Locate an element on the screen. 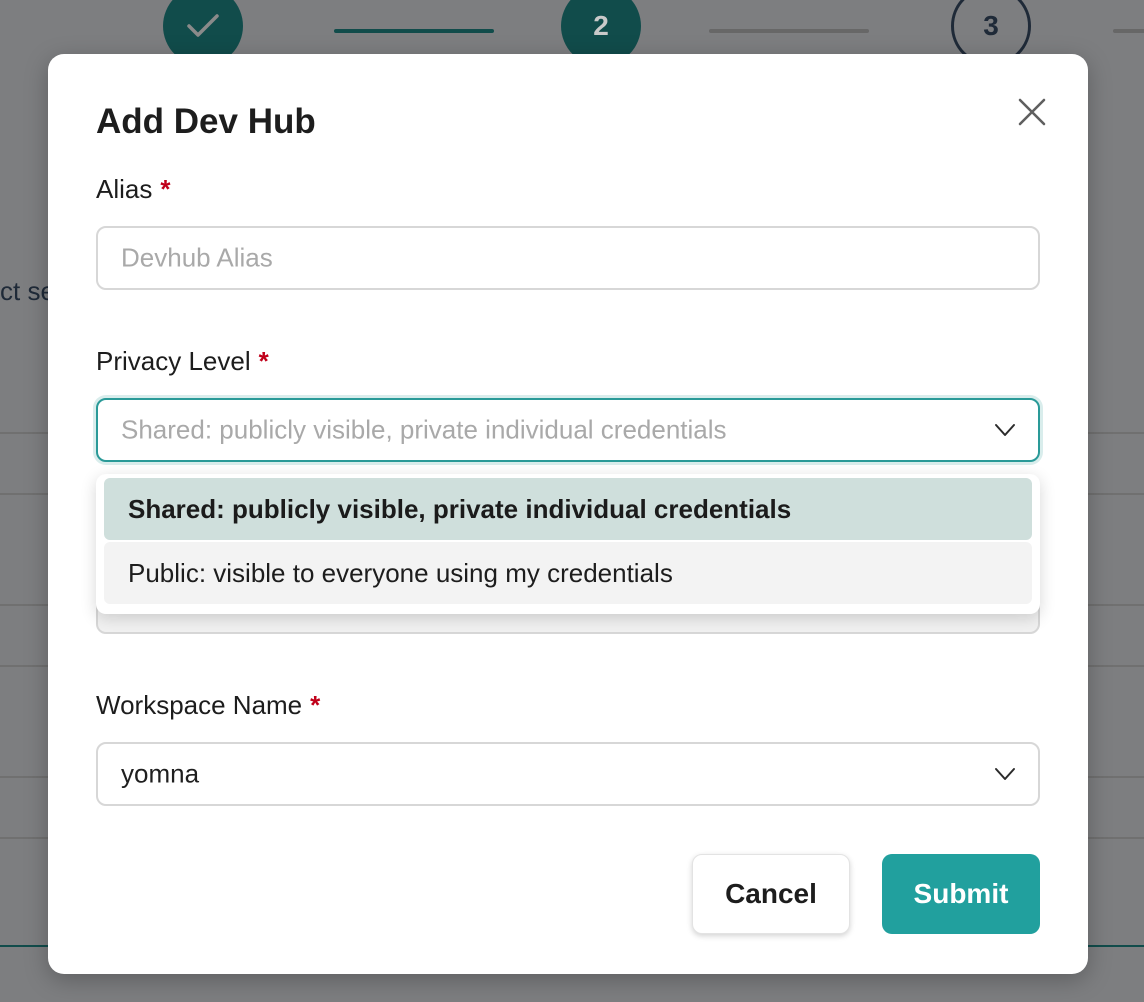 This screenshot has width=1144, height=1002. alias-label: Alias * is located at coordinates (133, 189).